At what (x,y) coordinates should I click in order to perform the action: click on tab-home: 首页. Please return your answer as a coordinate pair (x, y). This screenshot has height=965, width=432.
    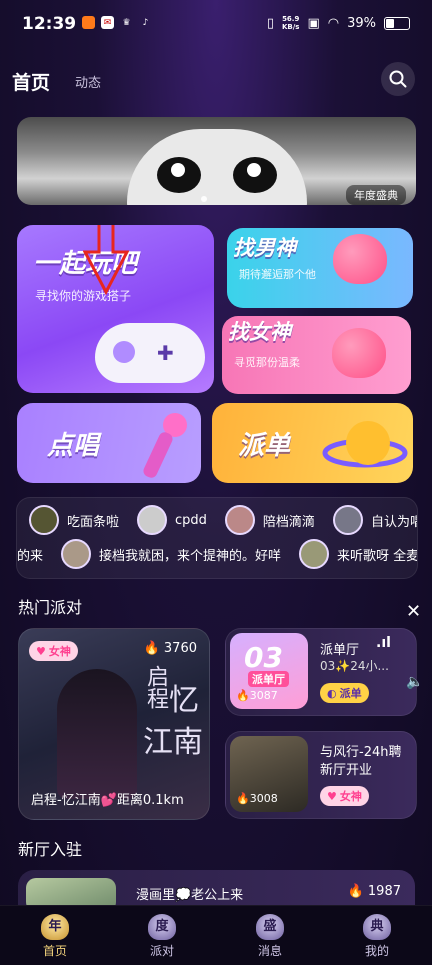
    Looking at the image, I should click on (31, 81).